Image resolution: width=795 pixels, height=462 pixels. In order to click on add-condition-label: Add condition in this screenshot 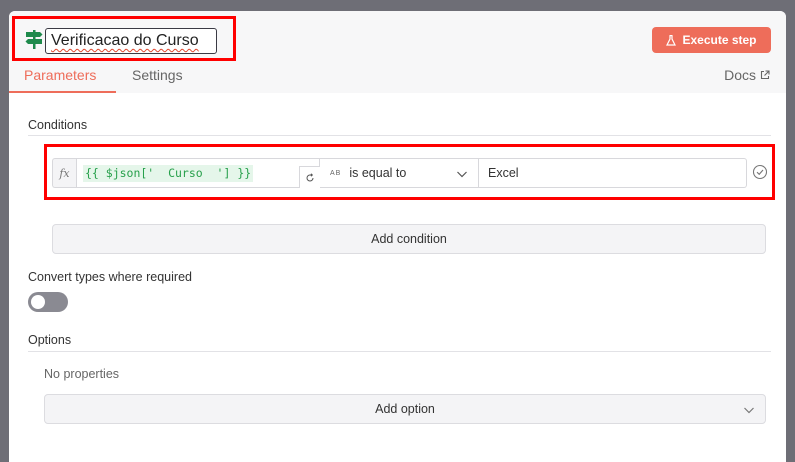, I will do `click(409, 239)`.